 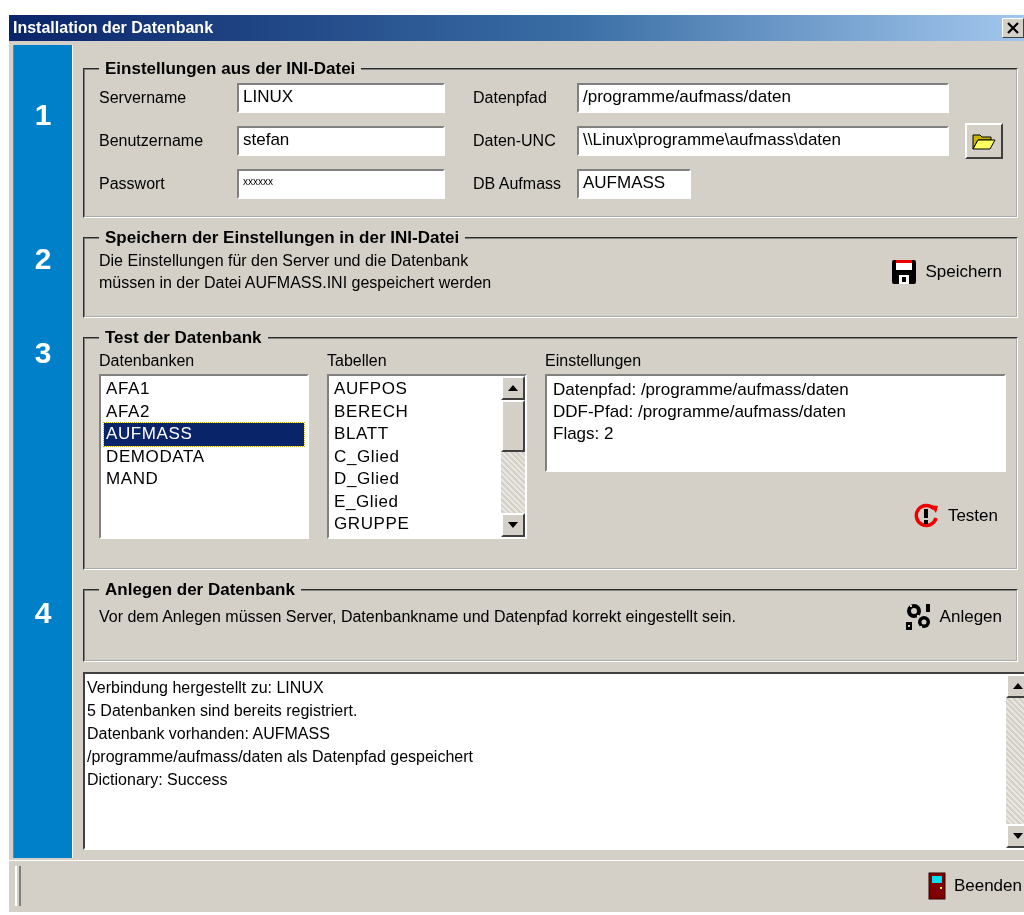 What do you see at coordinates (341, 184) in the screenshot?
I see `text-field: xxxxxx` at bounding box center [341, 184].